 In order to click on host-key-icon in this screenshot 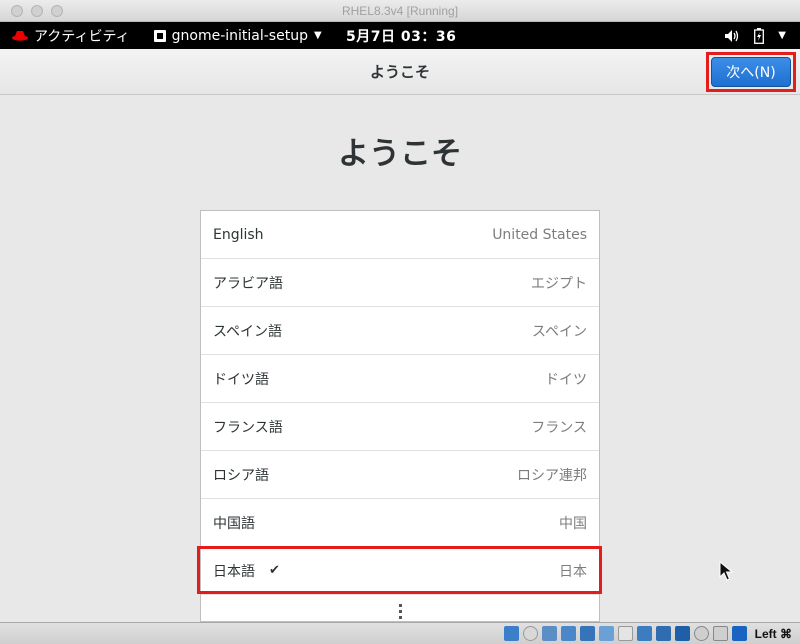, I will do `click(739, 633)`.